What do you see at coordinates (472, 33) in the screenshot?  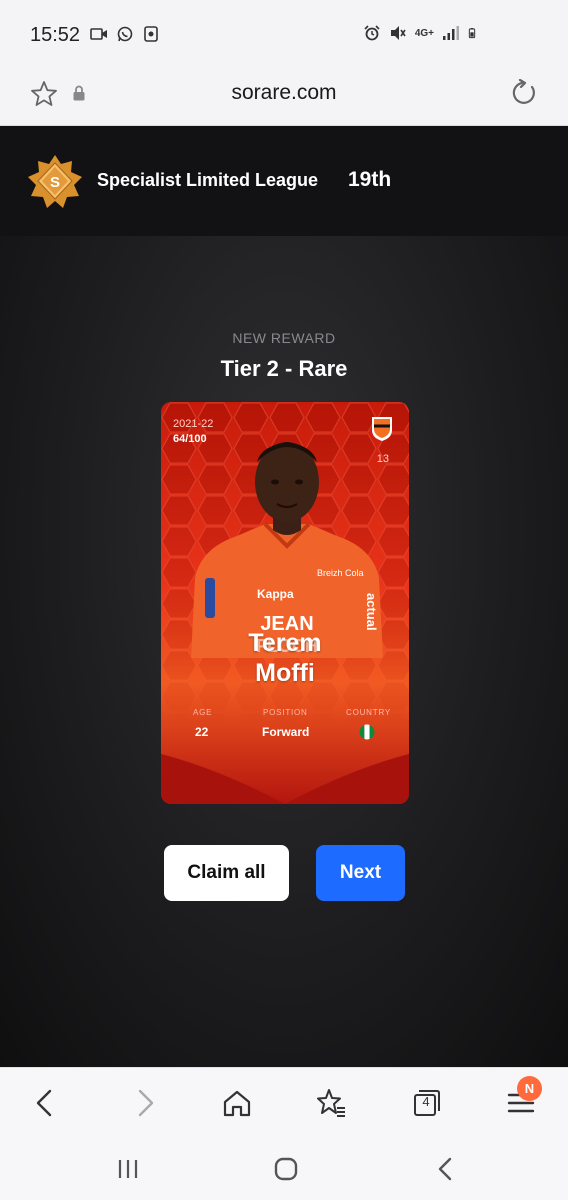 I see `battery-icon` at bounding box center [472, 33].